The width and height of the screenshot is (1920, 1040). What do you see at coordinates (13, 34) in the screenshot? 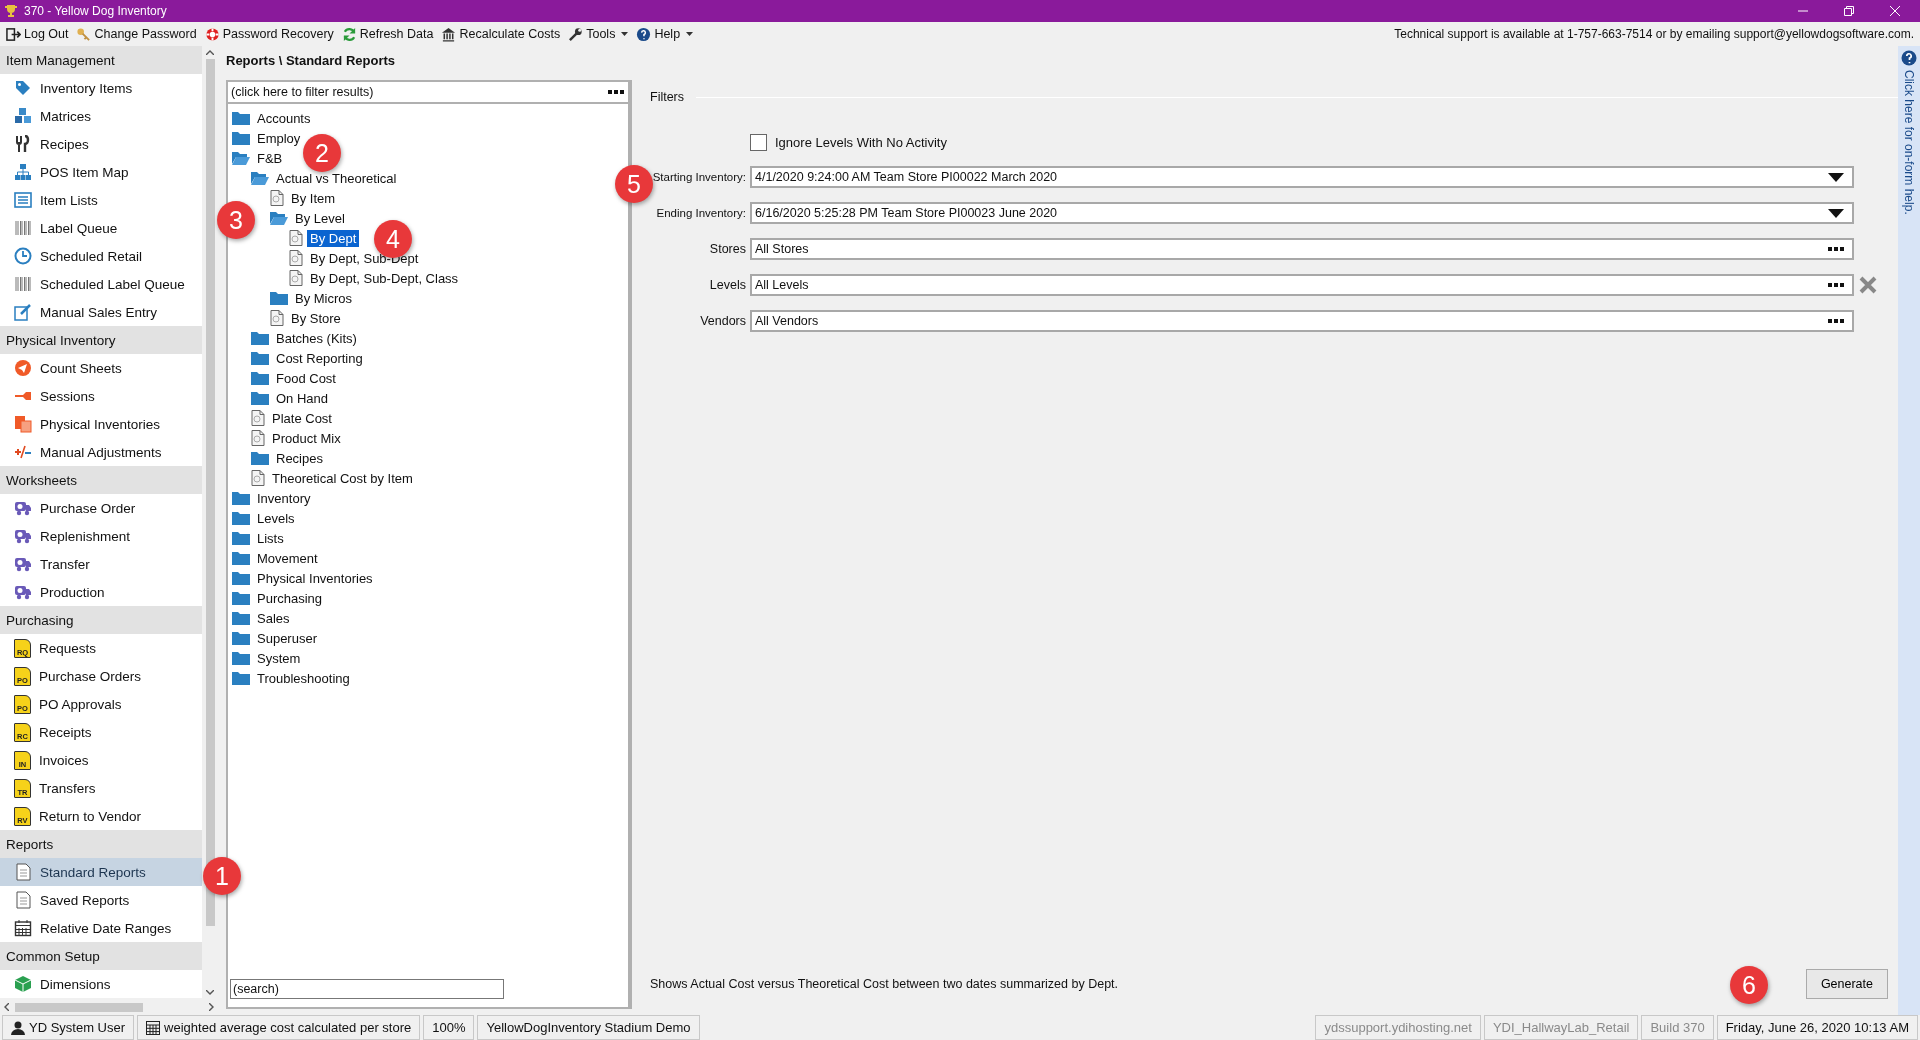
I see `logout-icon` at bounding box center [13, 34].